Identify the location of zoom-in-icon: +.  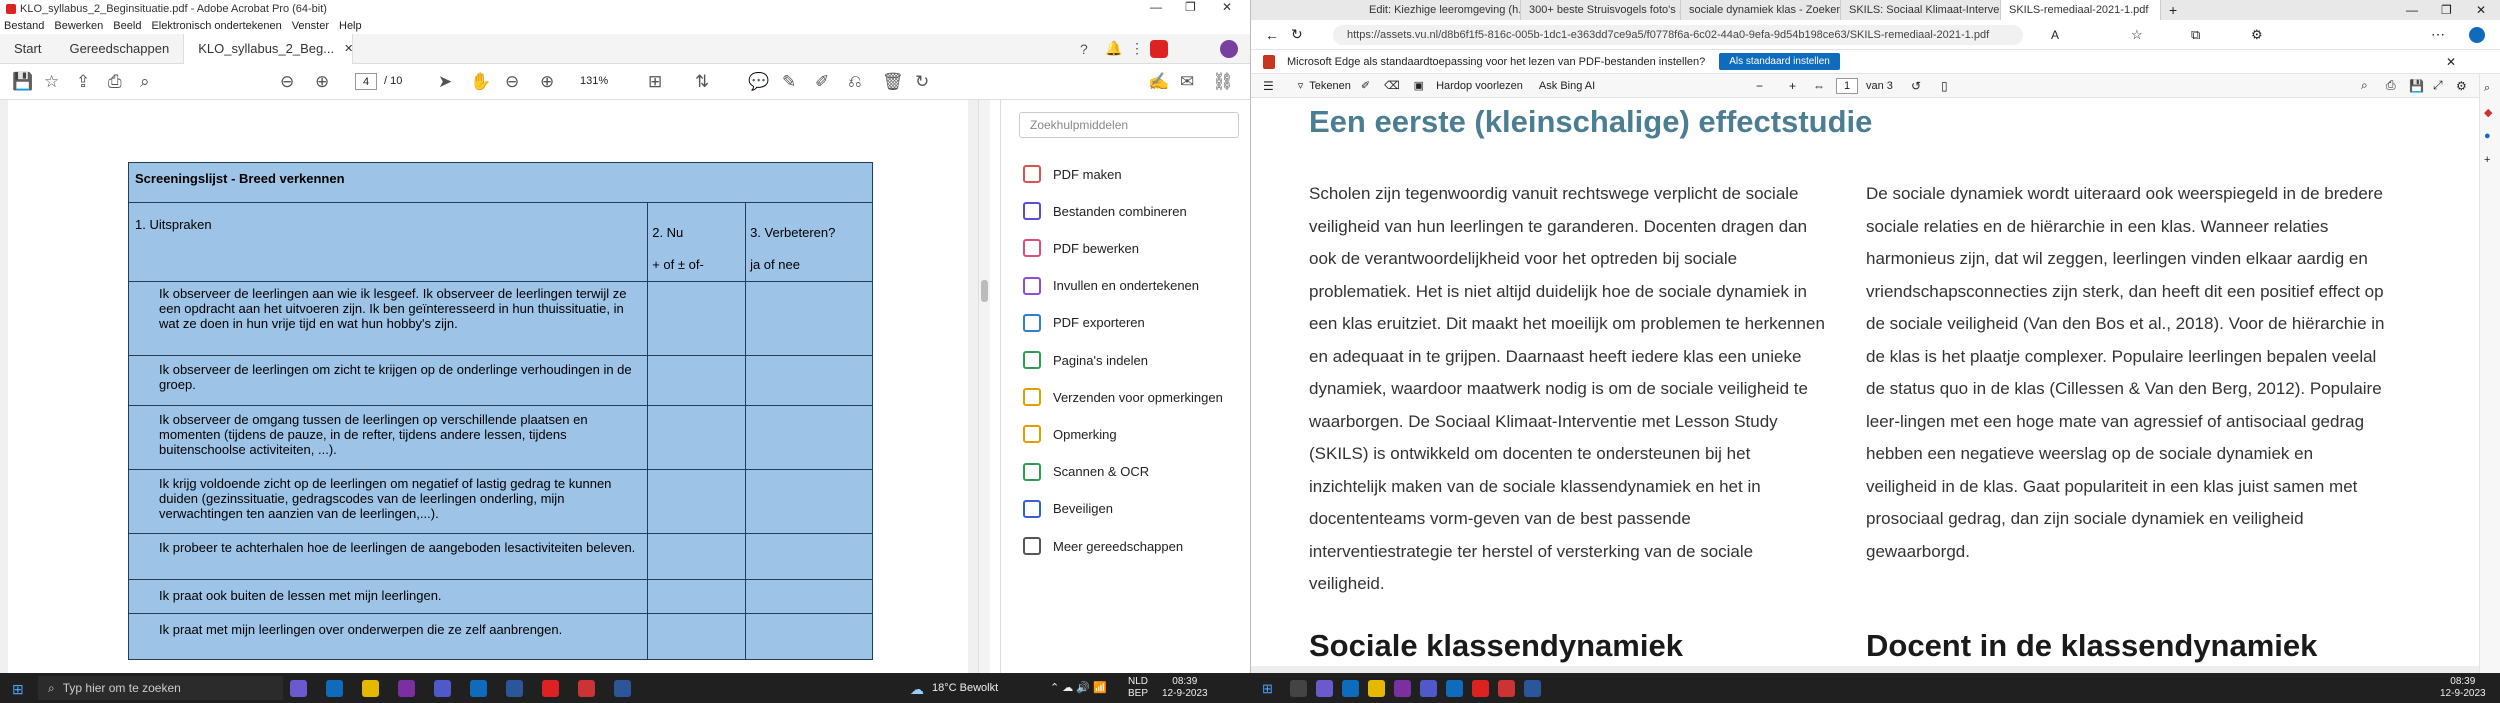
(1792, 86).